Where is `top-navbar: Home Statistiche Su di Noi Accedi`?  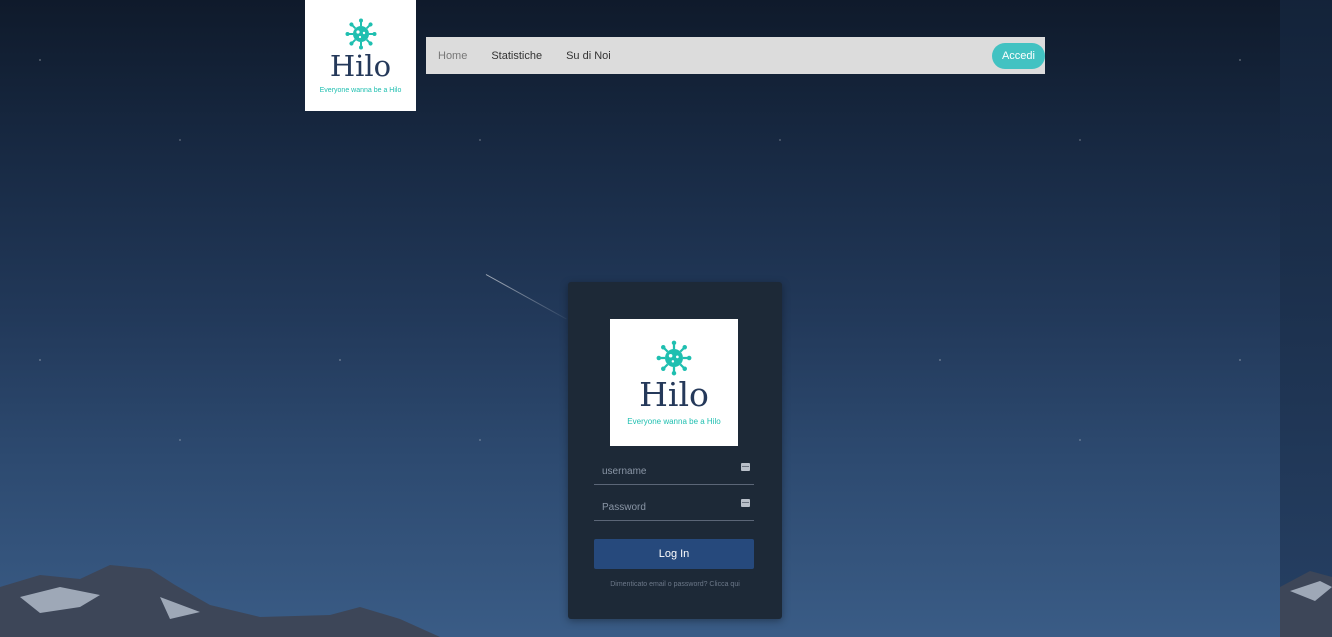
top-navbar: Home Statistiche Su di Noi Accedi is located at coordinates (735, 55).